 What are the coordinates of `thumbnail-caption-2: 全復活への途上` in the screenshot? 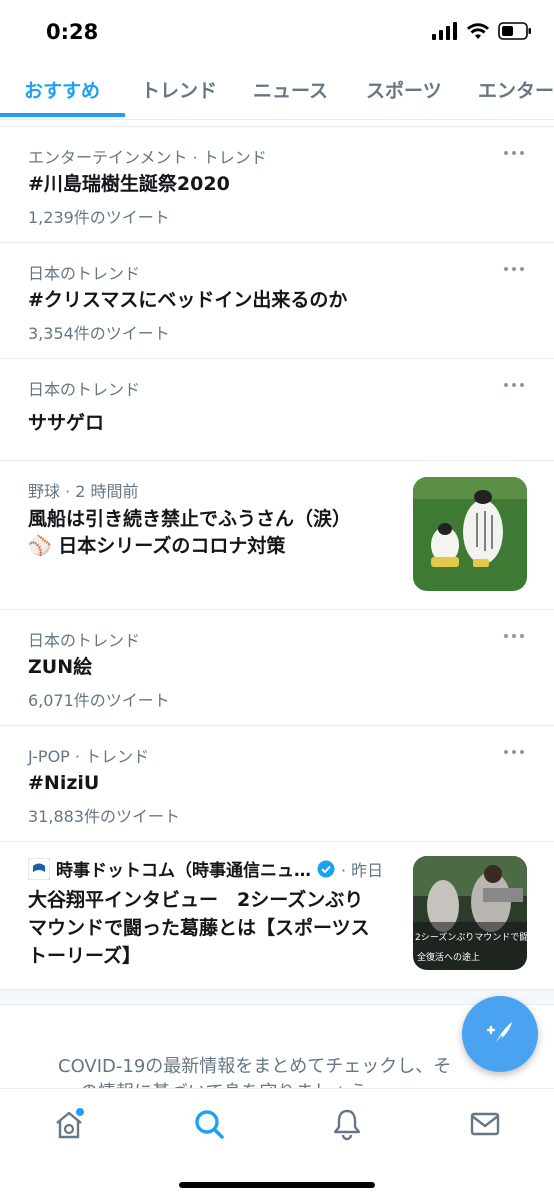 It's located at (449, 958).